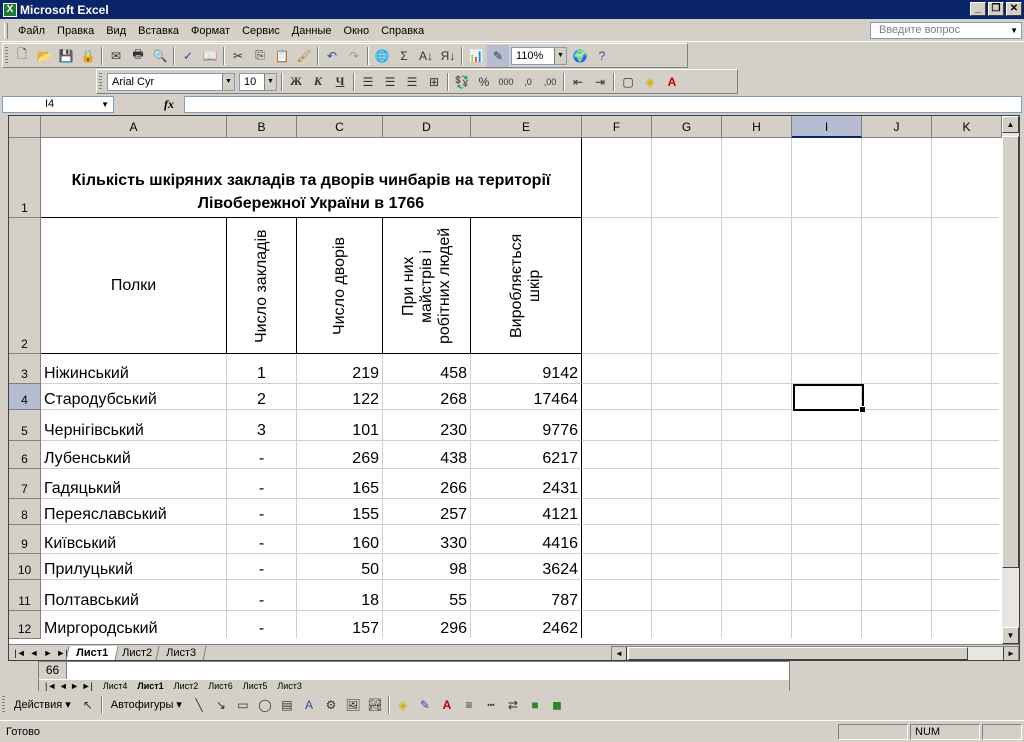  Describe the element at coordinates (75, 31) in the screenshot. I see `menu-edit: Правка` at that location.